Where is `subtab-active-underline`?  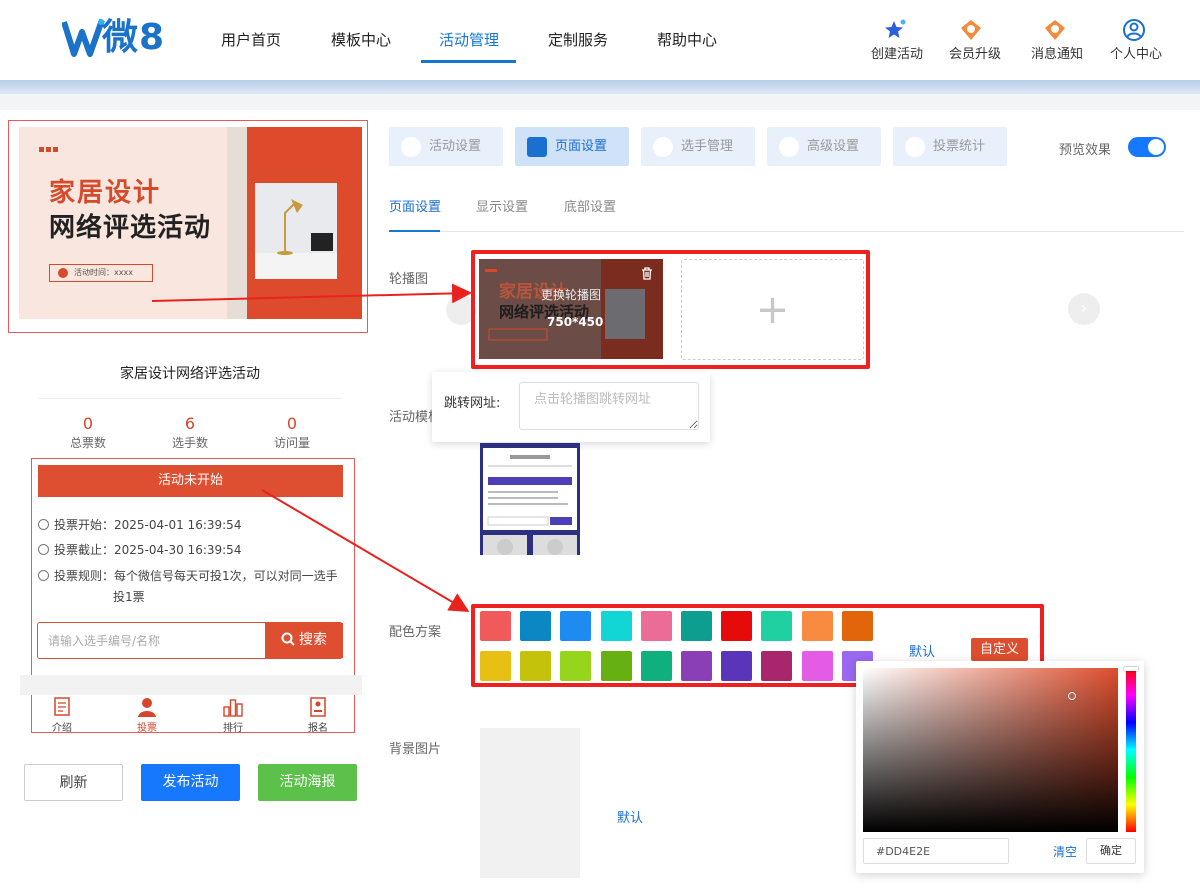
subtab-active-underline is located at coordinates (414, 231).